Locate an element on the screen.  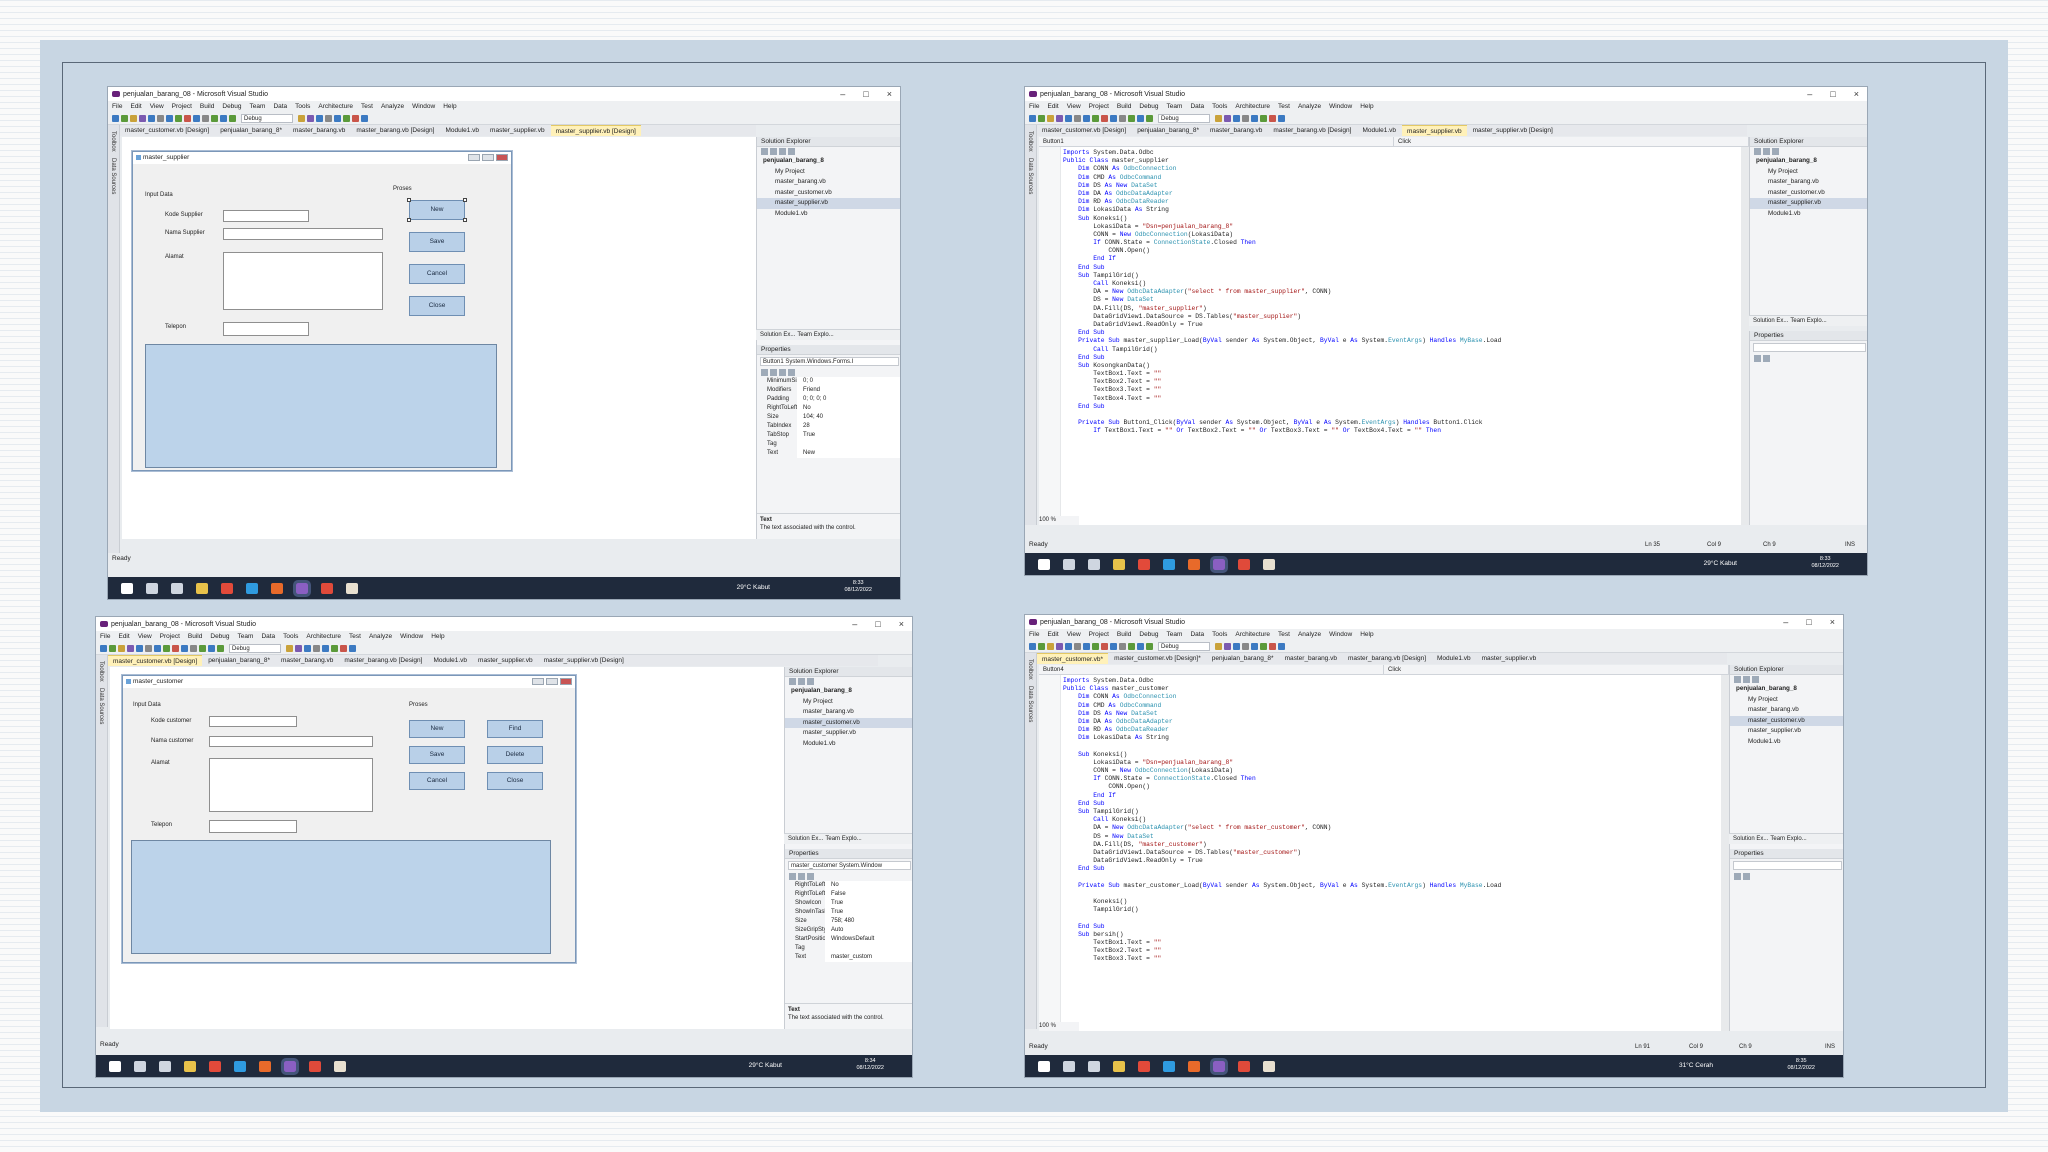
solution-root: penjualan_barang_8 is located at coordinates (1808, 161).